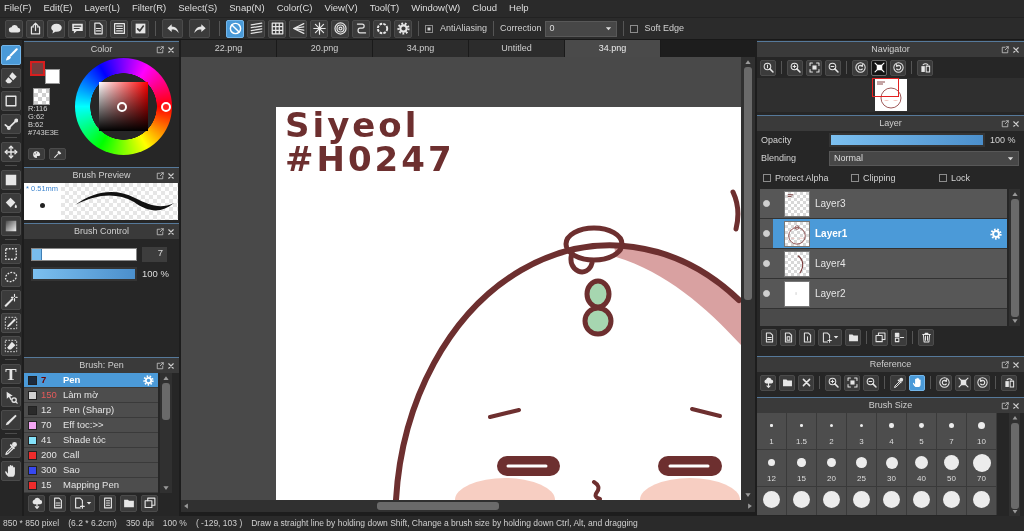 This screenshot has width=1024, height=531. What do you see at coordinates (926, 337) in the screenshot?
I see `trash-can-button` at bounding box center [926, 337].